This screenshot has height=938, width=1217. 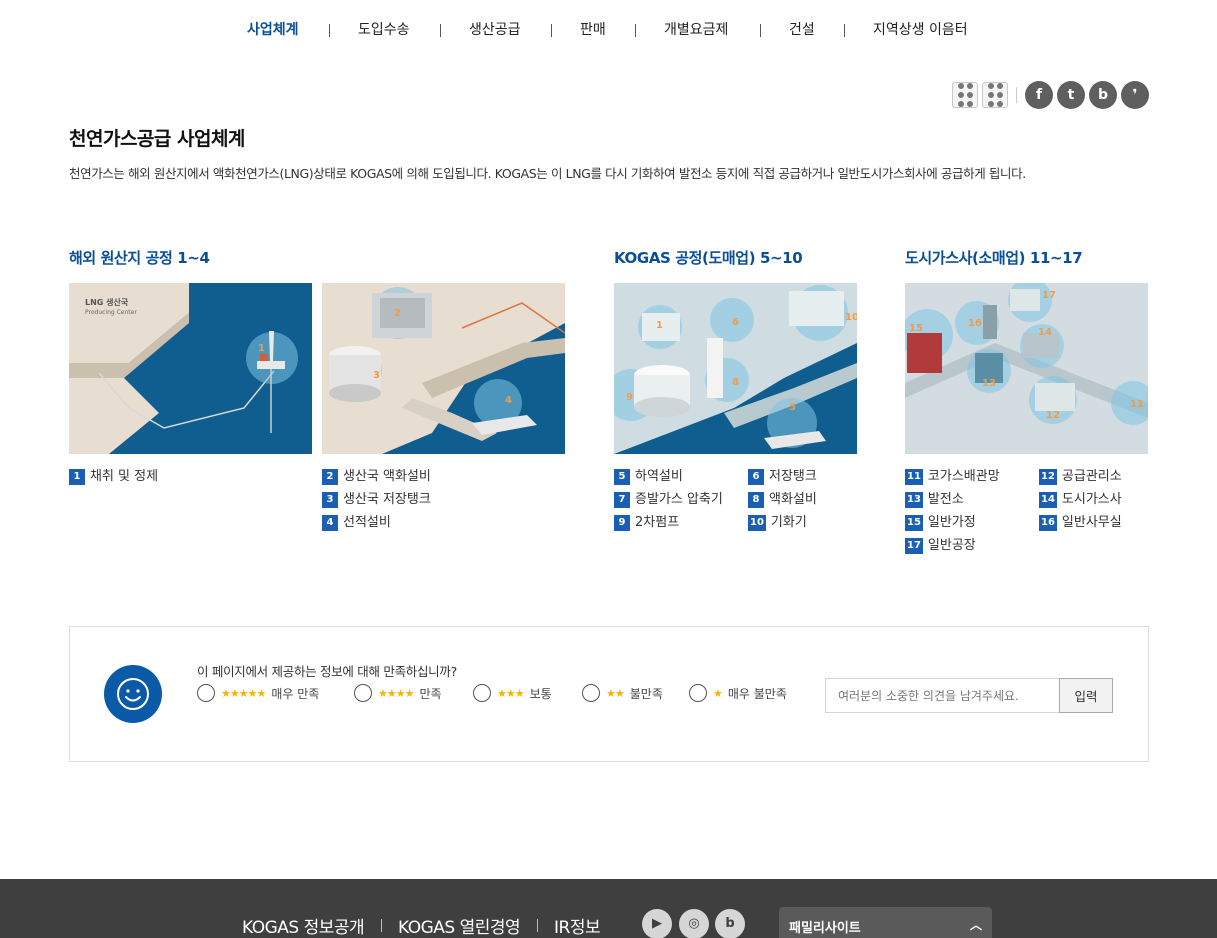 I want to click on legend-kogas-col2: 6 저장탱크 8 액화설비 10 기화기, so click(x=782, y=500).